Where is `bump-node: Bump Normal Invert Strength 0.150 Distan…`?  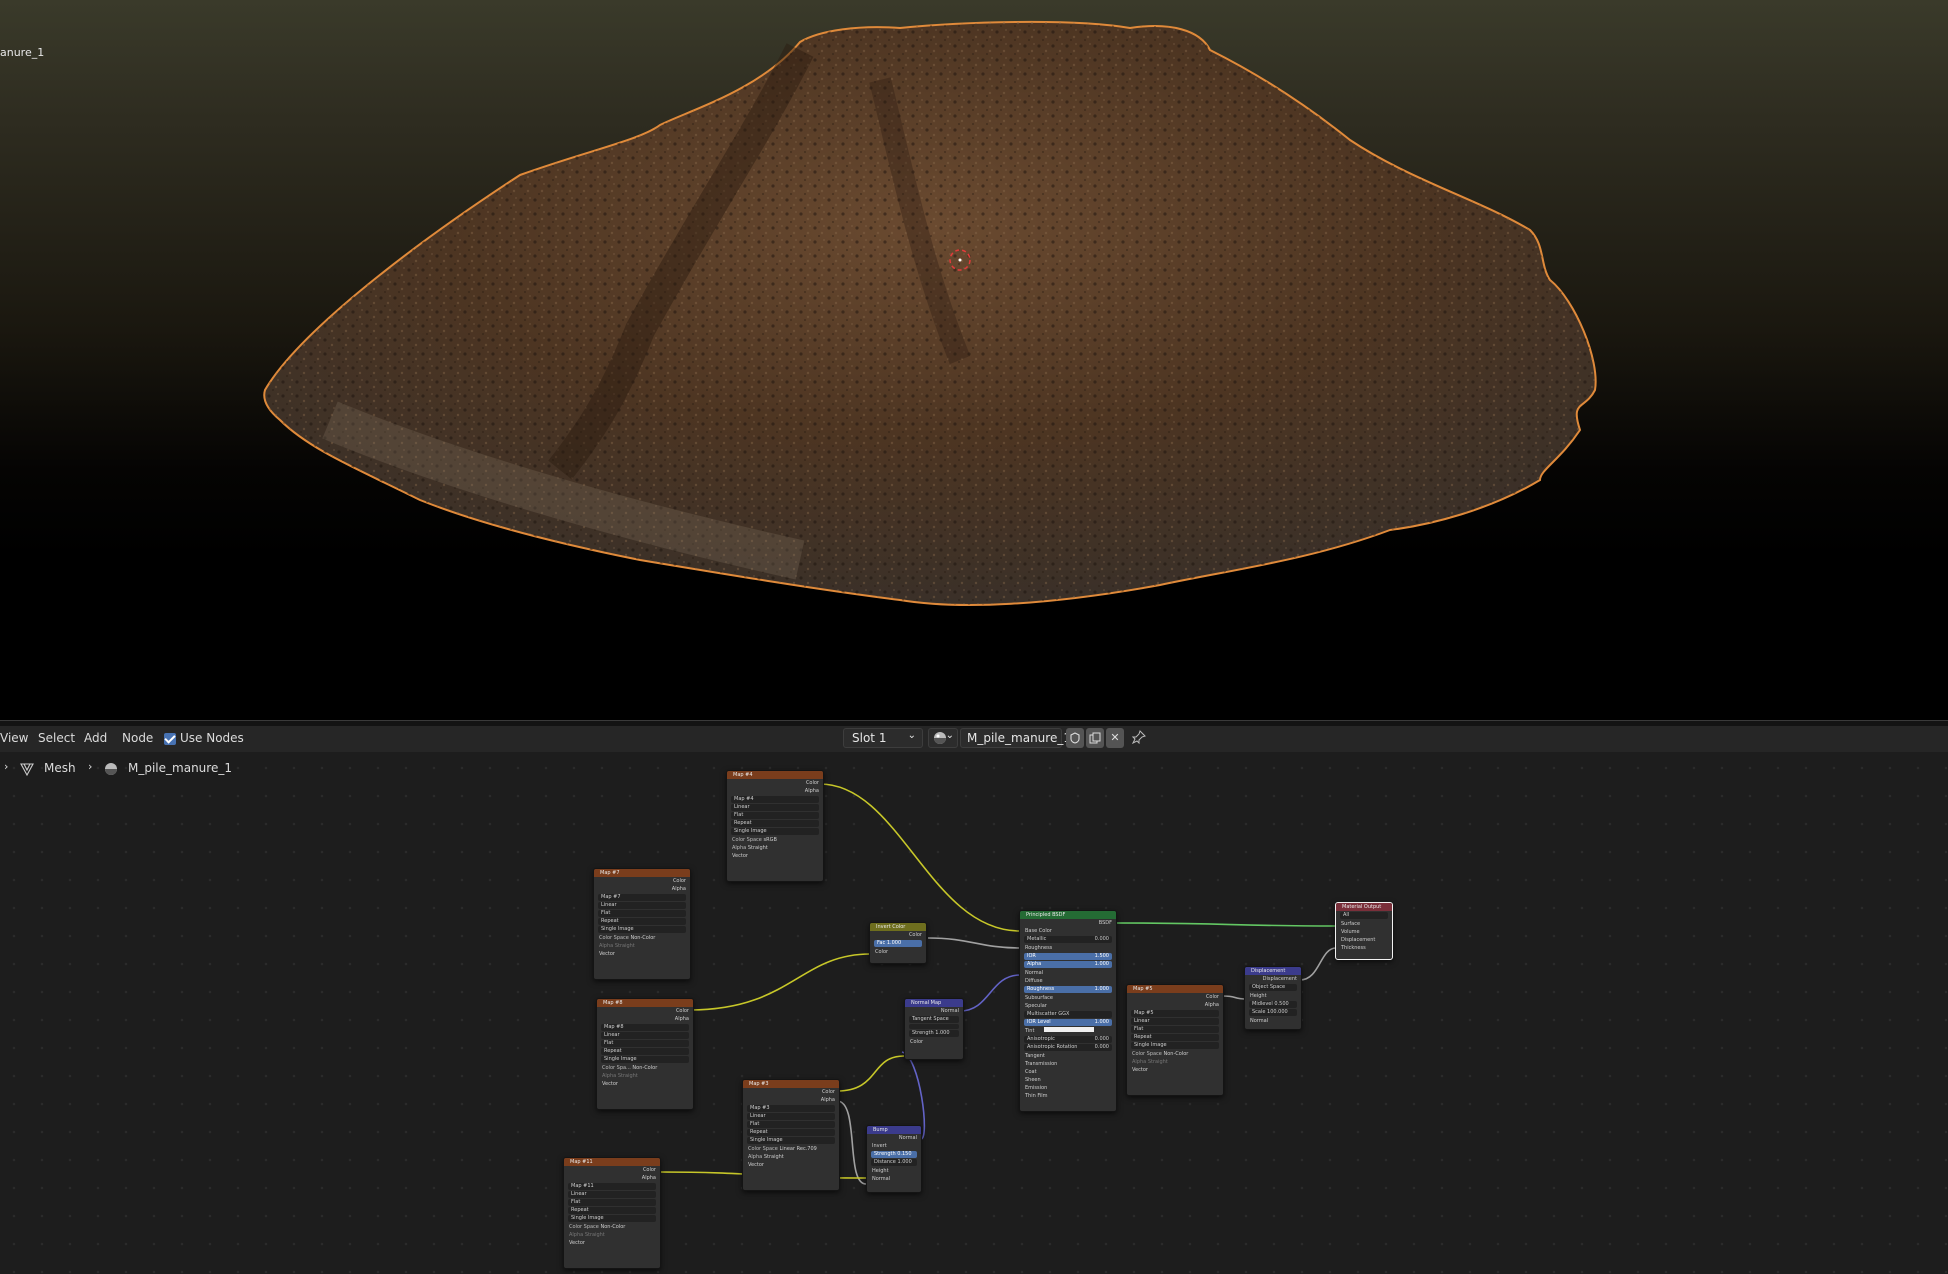
bump-node: Bump Normal Invert Strength 0.150 Distan… is located at coordinates (894, 1159).